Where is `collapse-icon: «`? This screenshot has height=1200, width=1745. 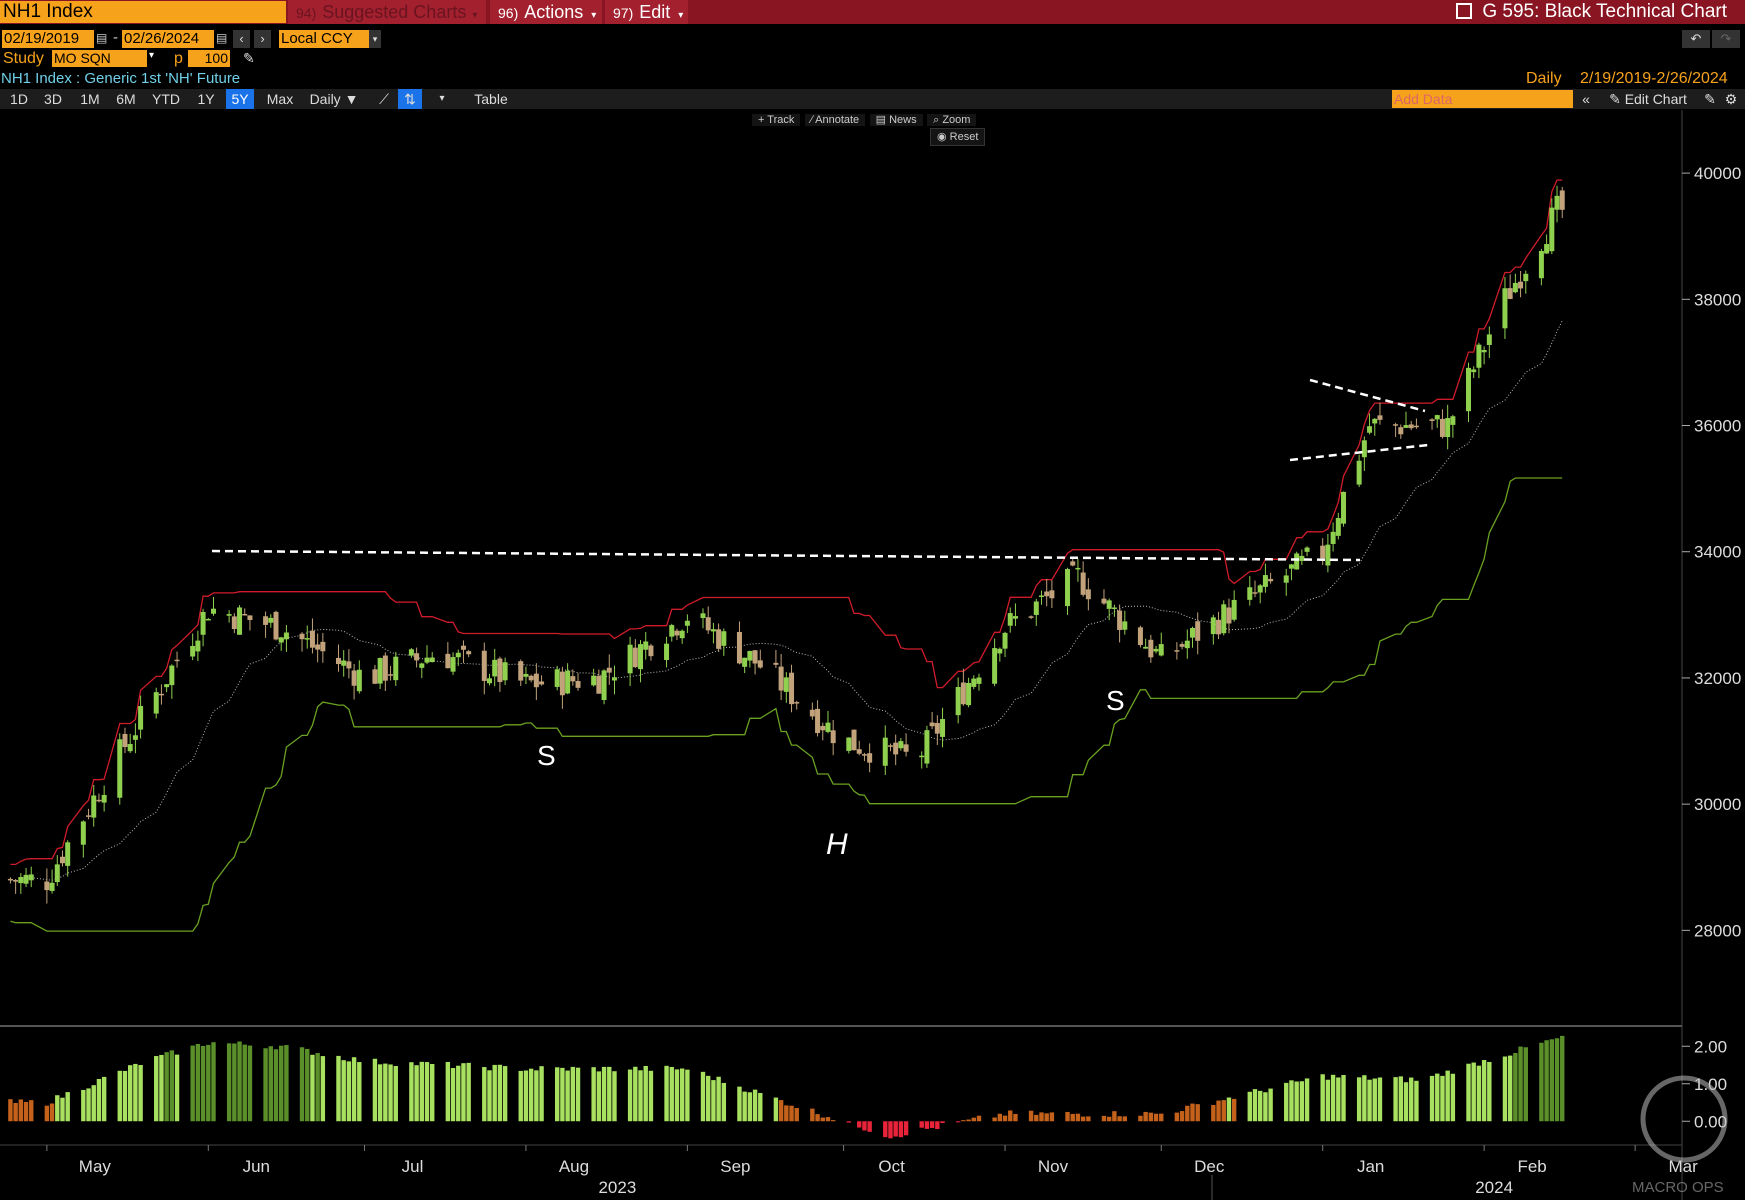
collapse-icon: « is located at coordinates (1586, 99).